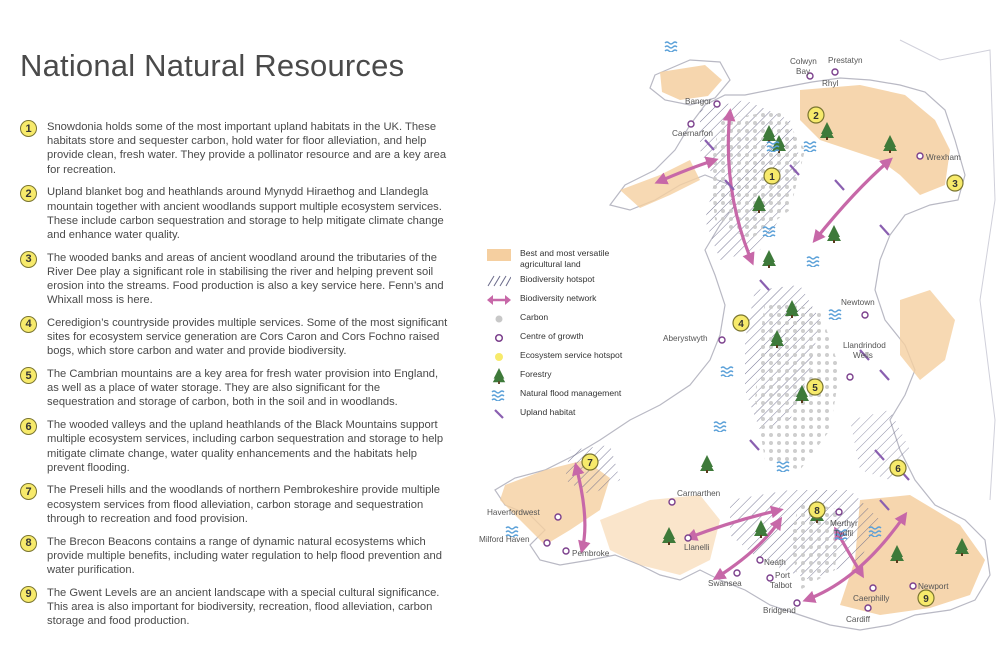 The height and width of the screenshot is (662, 1000). Describe the element at coordinates (591, 553) in the screenshot. I see `place-label: Pembroke` at that location.